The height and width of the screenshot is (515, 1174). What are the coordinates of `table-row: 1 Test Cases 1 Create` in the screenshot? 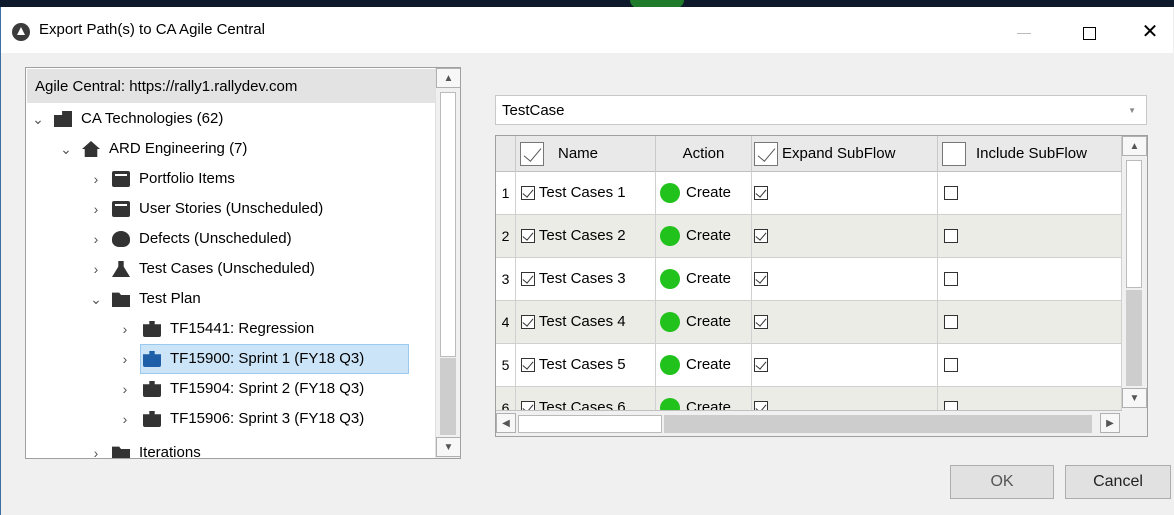 It's located at (809, 193).